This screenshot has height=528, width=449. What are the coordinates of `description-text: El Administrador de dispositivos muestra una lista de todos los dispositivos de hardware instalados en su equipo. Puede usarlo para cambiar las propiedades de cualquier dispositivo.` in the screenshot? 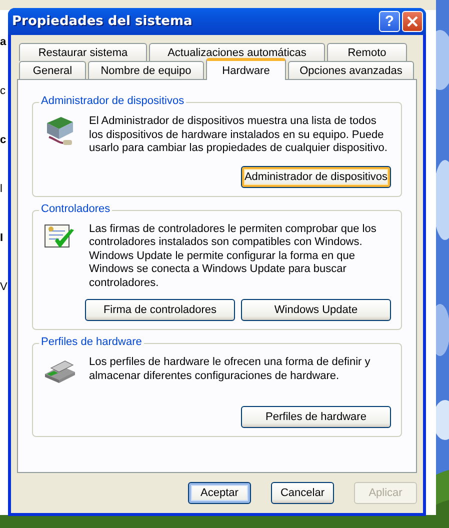 It's located at (238, 135).